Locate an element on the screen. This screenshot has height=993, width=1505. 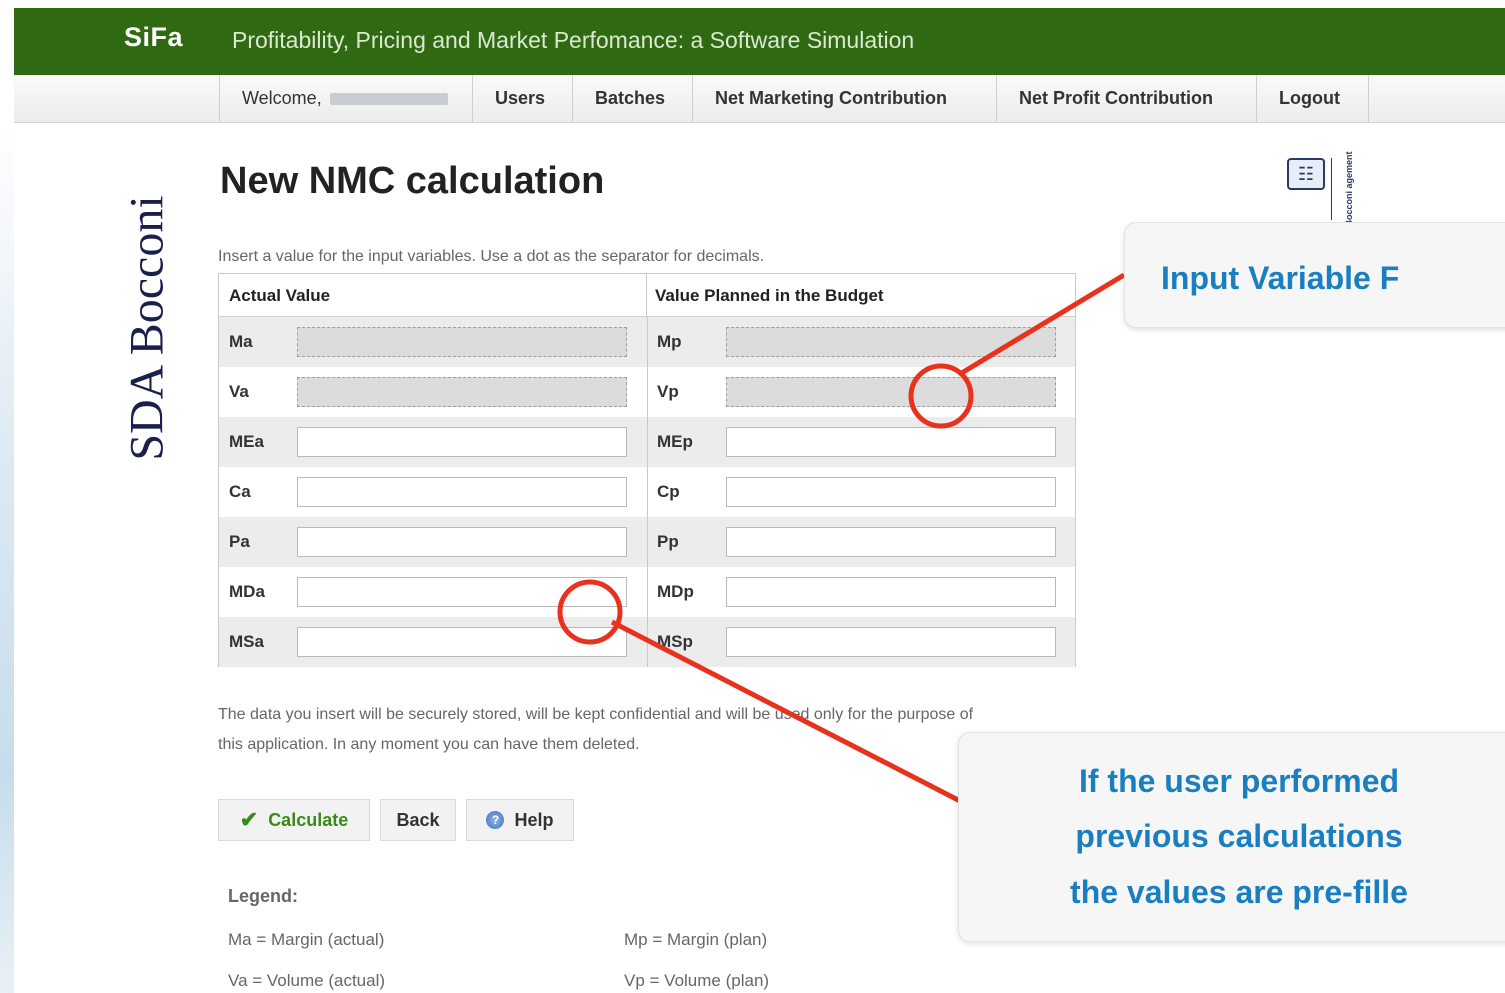
checkmark-icon: ✔ is located at coordinates (249, 819).